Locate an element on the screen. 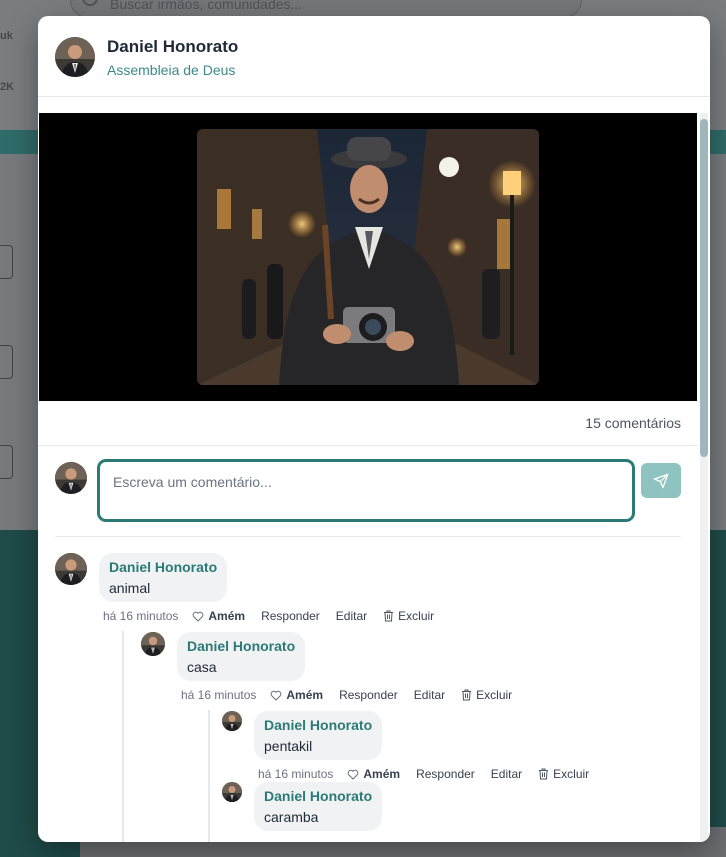 Image resolution: width=726 pixels, height=857 pixels. send-comment-button is located at coordinates (661, 480).